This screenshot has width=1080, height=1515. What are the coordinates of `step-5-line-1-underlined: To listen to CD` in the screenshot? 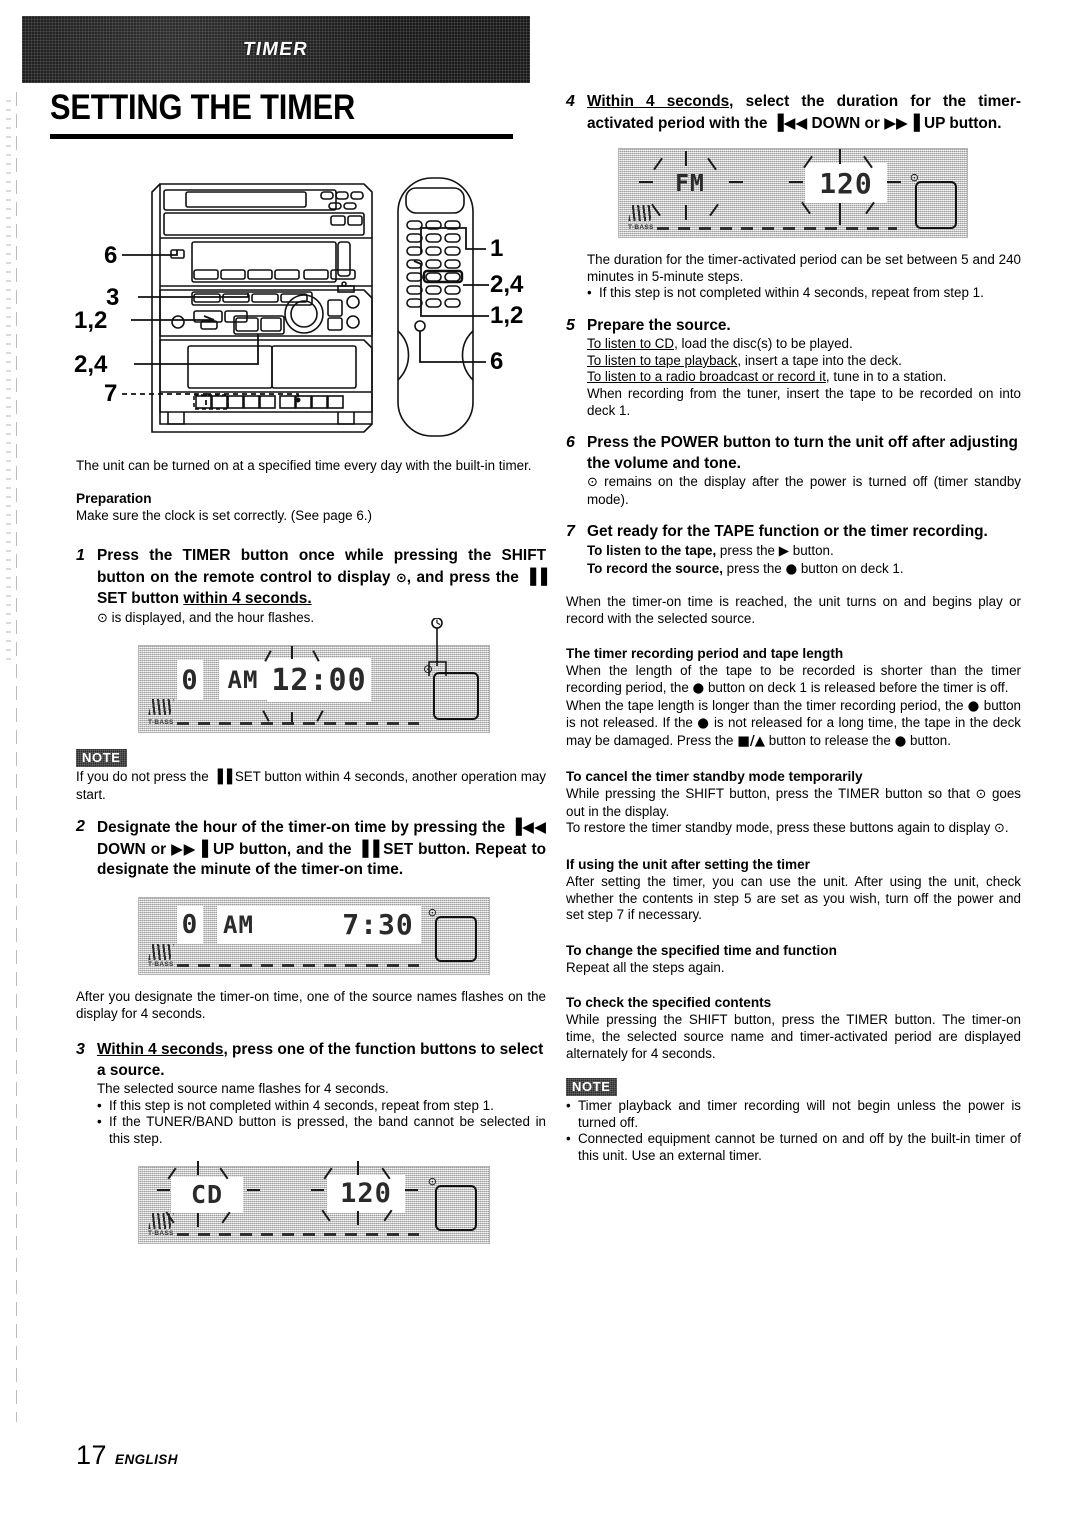 It's located at (631, 344).